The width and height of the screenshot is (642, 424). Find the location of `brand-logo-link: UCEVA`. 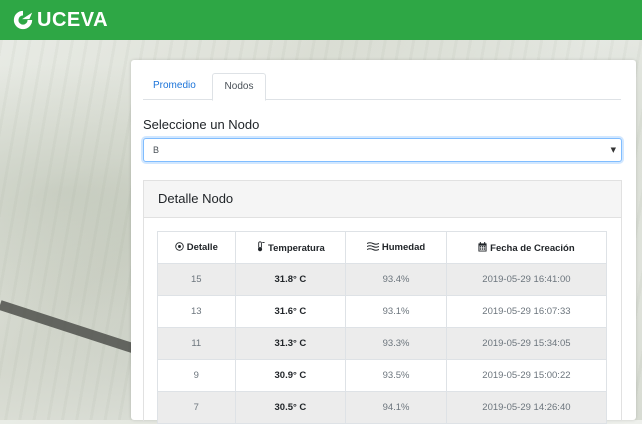

brand-logo-link: UCEVA is located at coordinates (60, 20).